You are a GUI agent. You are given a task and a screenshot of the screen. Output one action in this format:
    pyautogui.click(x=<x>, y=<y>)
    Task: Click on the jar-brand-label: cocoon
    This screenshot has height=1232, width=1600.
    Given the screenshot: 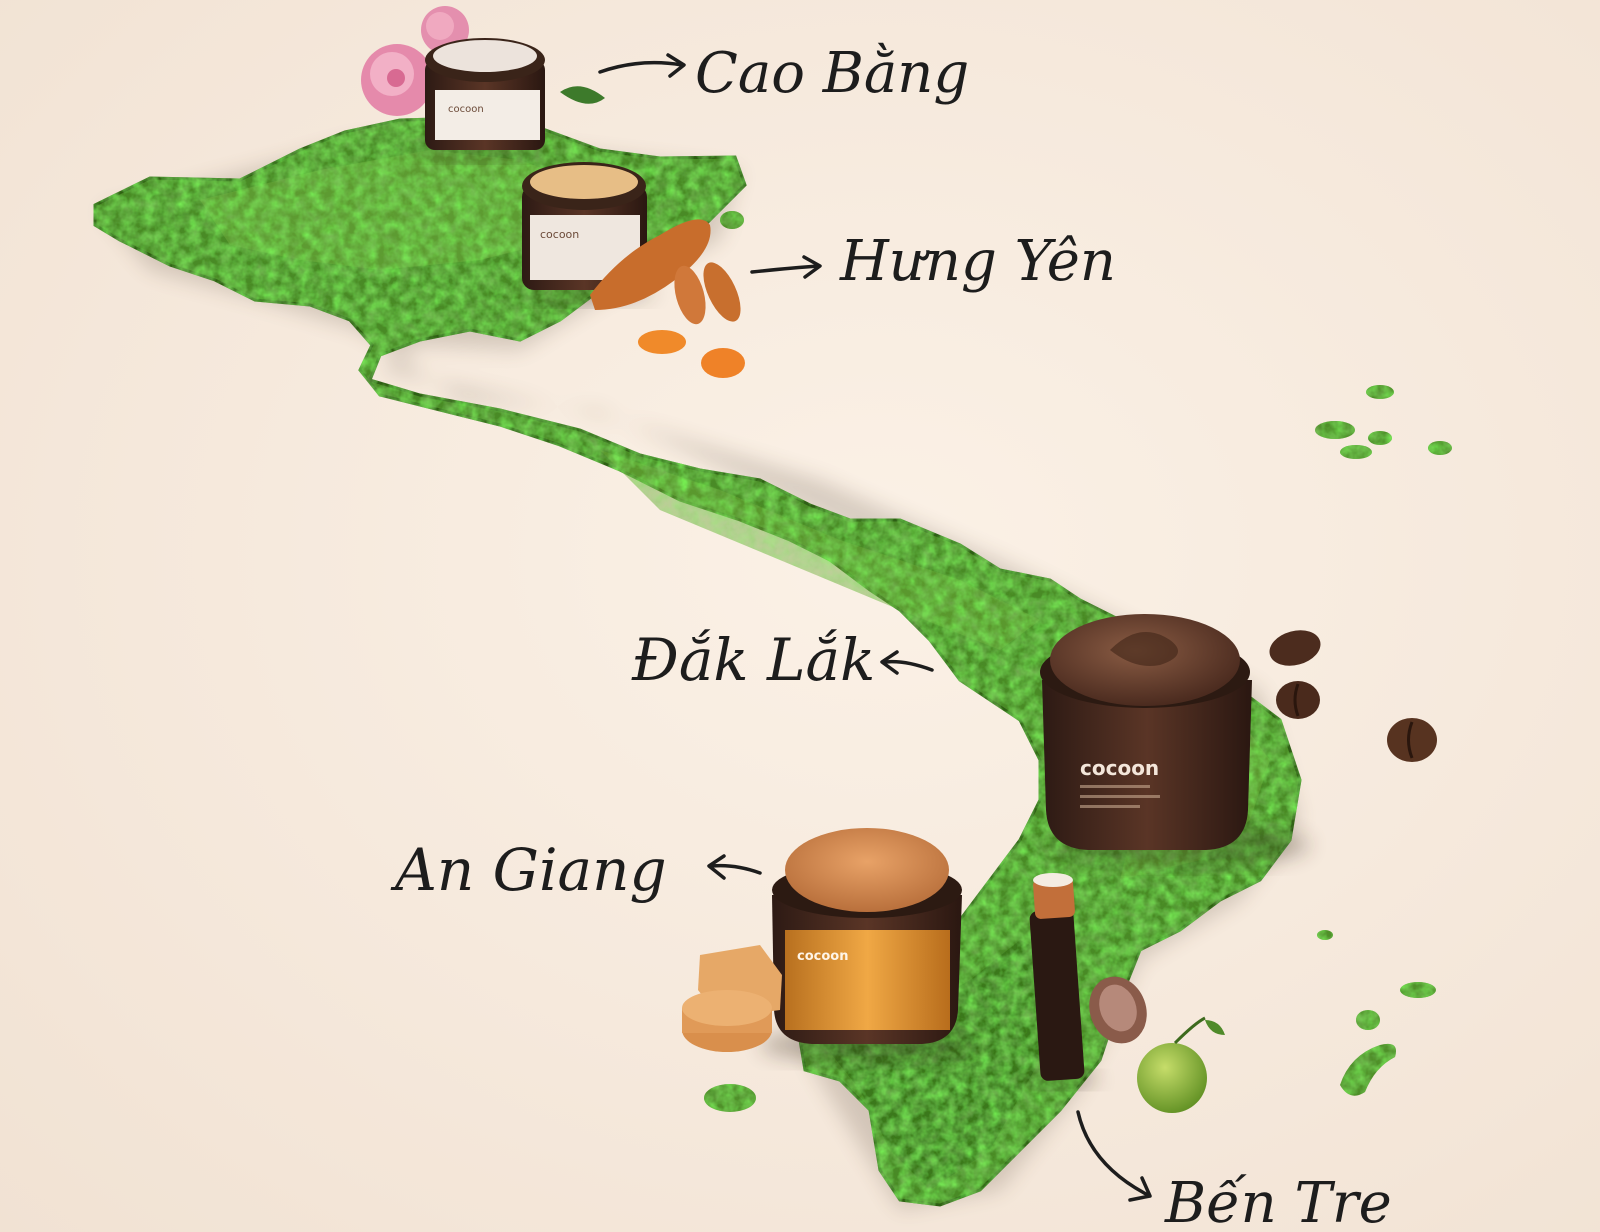 What is the action you would take?
    pyautogui.click(x=466, y=109)
    